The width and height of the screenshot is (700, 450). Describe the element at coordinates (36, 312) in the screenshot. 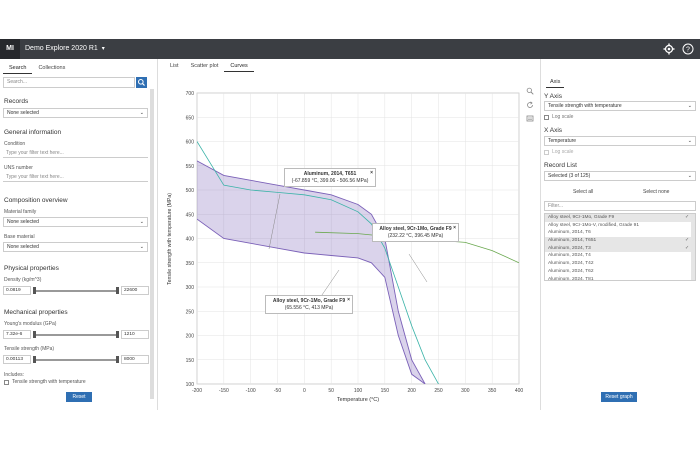

I see `section-mechanical: Mechanical properties` at that location.